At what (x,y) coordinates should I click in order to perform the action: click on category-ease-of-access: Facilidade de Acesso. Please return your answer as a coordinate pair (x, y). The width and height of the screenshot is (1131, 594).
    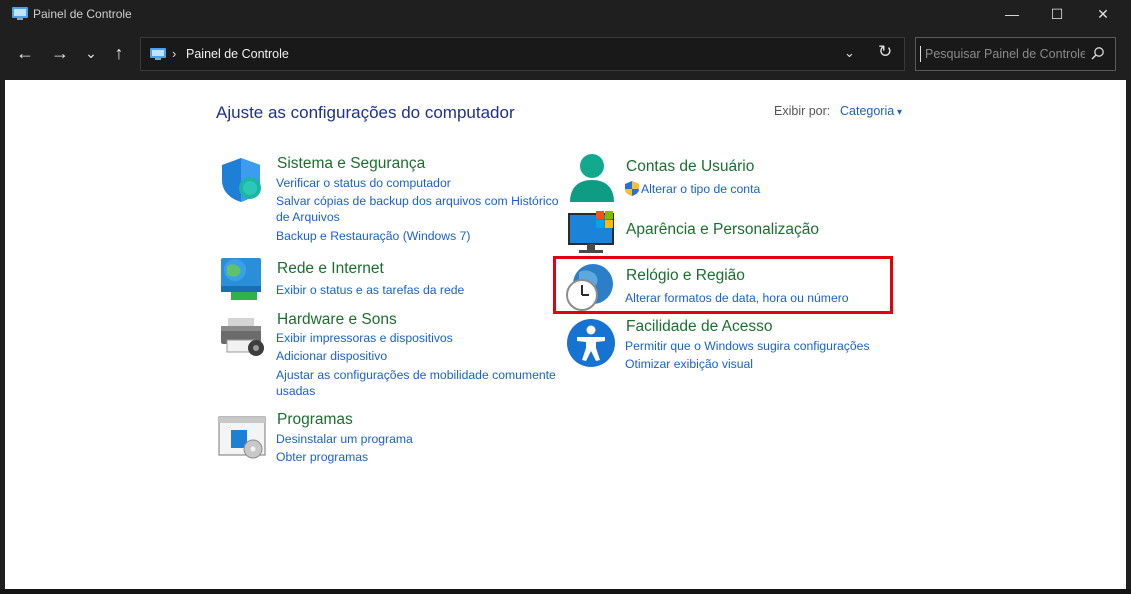
    Looking at the image, I should click on (699, 327).